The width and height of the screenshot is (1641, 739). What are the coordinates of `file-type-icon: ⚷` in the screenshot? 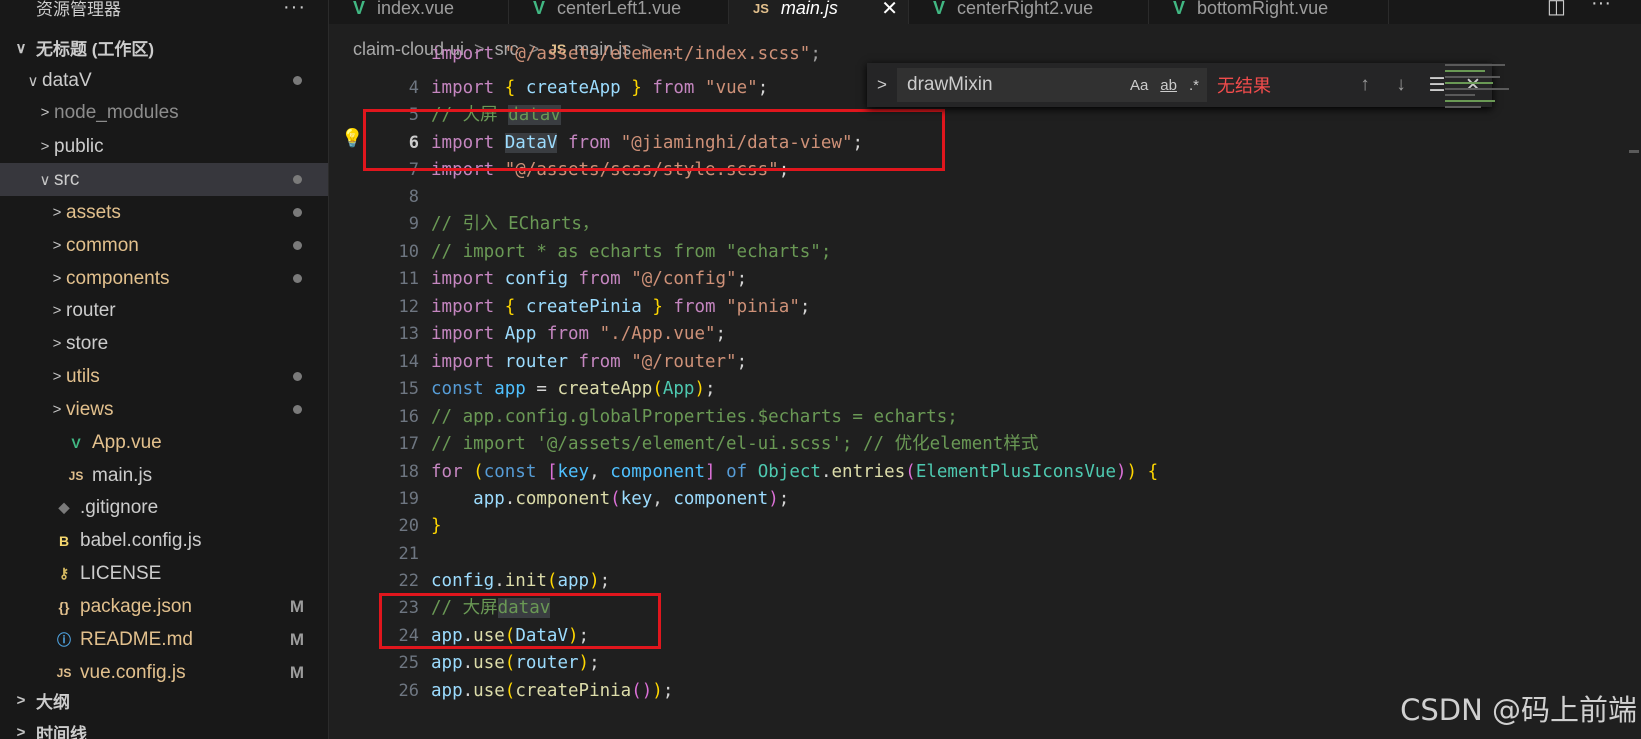 It's located at (64, 573).